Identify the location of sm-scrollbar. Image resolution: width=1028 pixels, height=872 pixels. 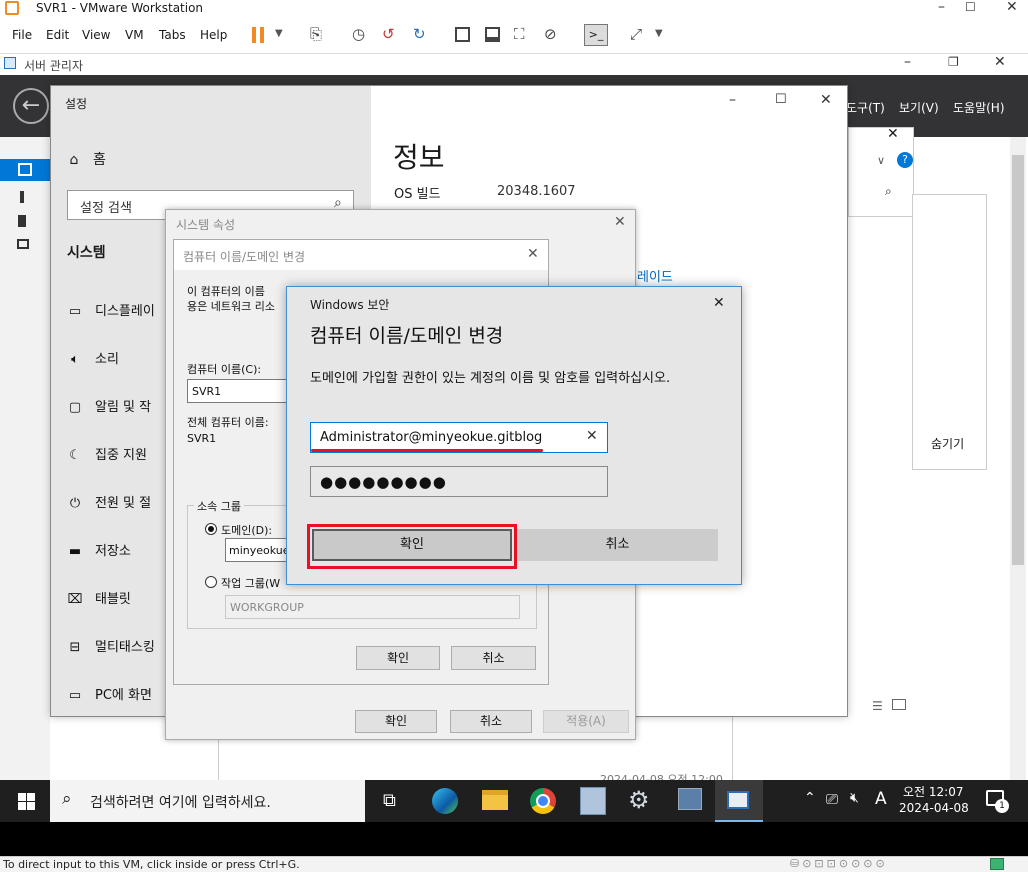
(1018, 458).